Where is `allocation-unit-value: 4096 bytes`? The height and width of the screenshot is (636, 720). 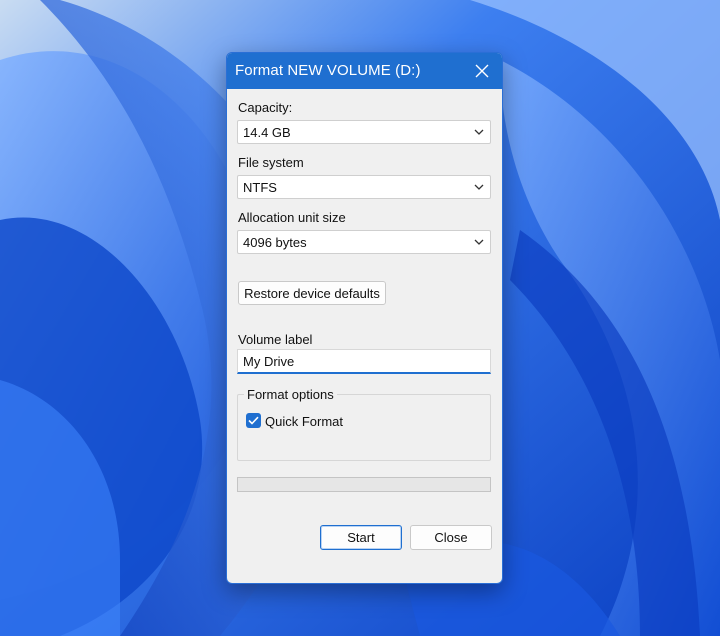 allocation-unit-value: 4096 bytes is located at coordinates (275, 242).